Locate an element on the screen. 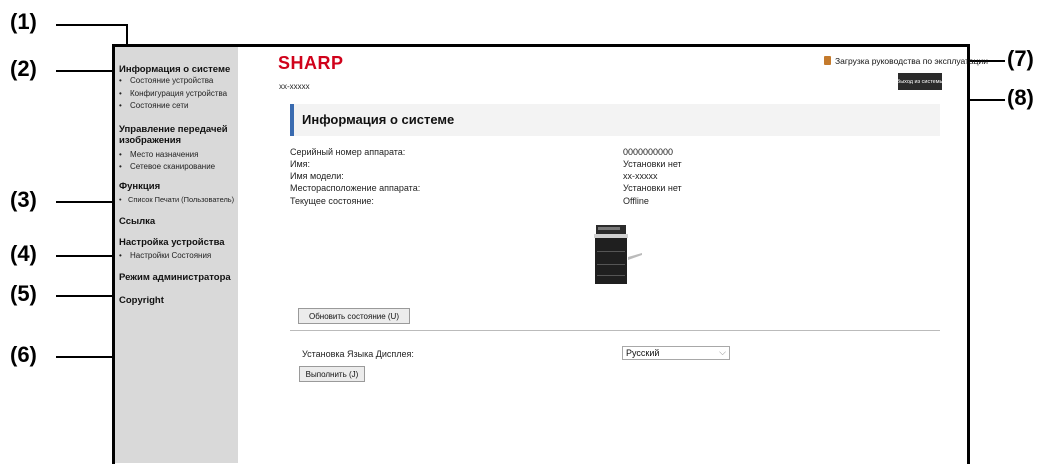 The image size is (1059, 464). sidebar-item-device-config: • Конфигурация устройства is located at coordinates (173, 94).